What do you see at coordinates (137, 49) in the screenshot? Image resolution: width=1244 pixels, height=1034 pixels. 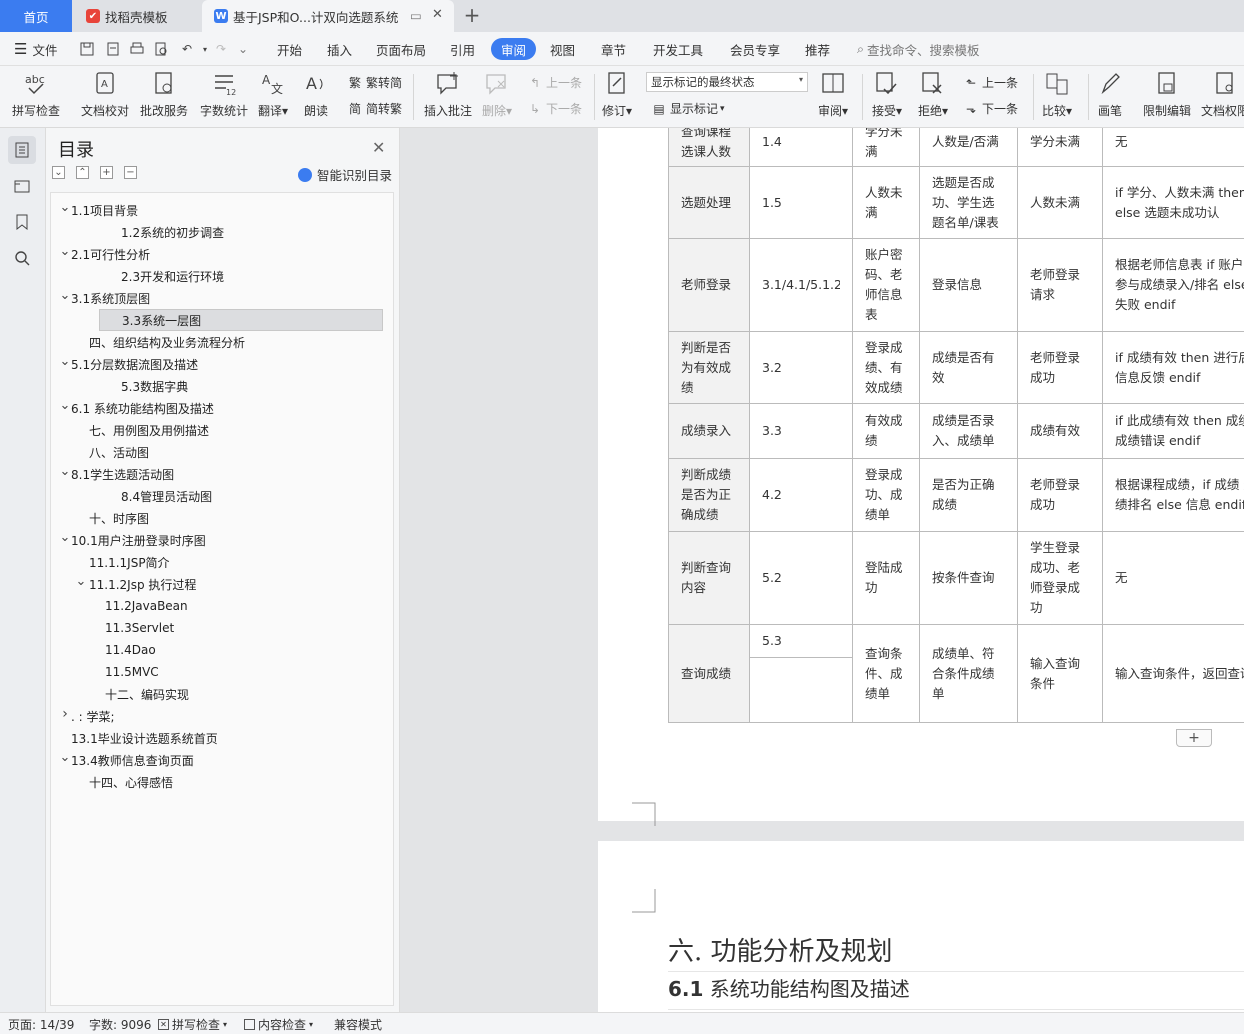 I see `print-icon` at bounding box center [137, 49].